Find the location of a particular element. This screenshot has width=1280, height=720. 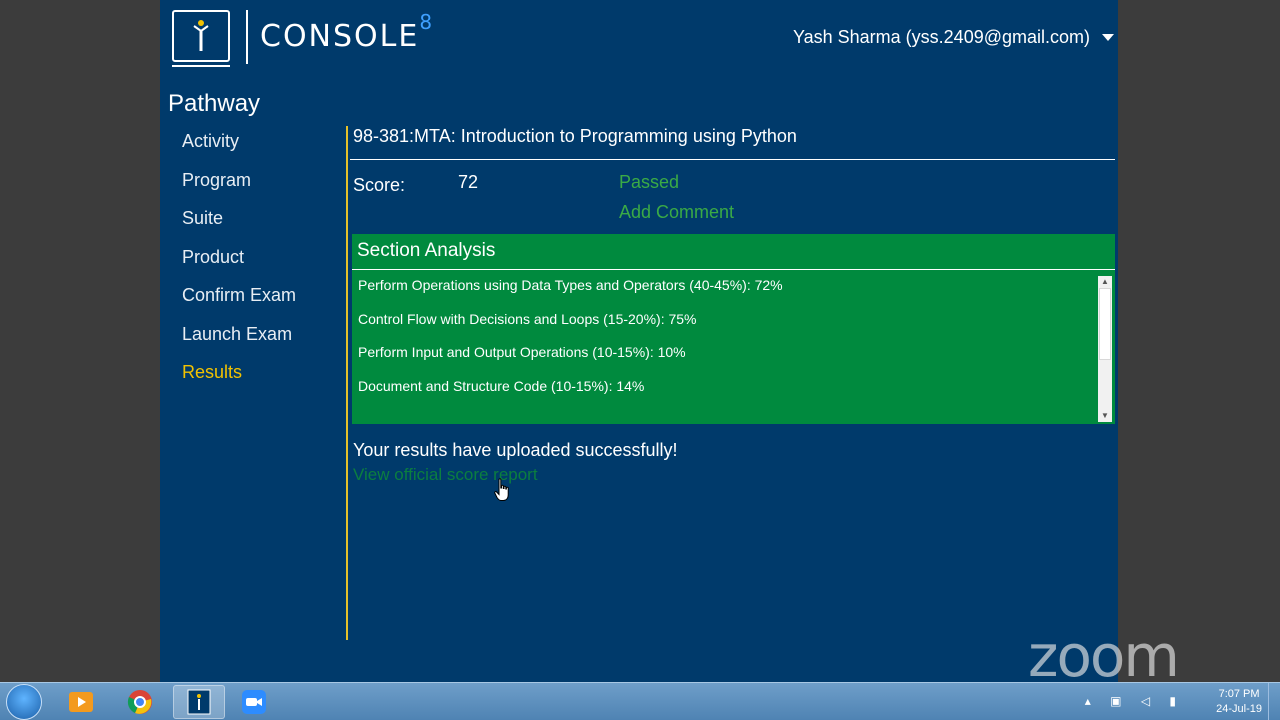

sidebar-item-results: Results is located at coordinates (239, 376).